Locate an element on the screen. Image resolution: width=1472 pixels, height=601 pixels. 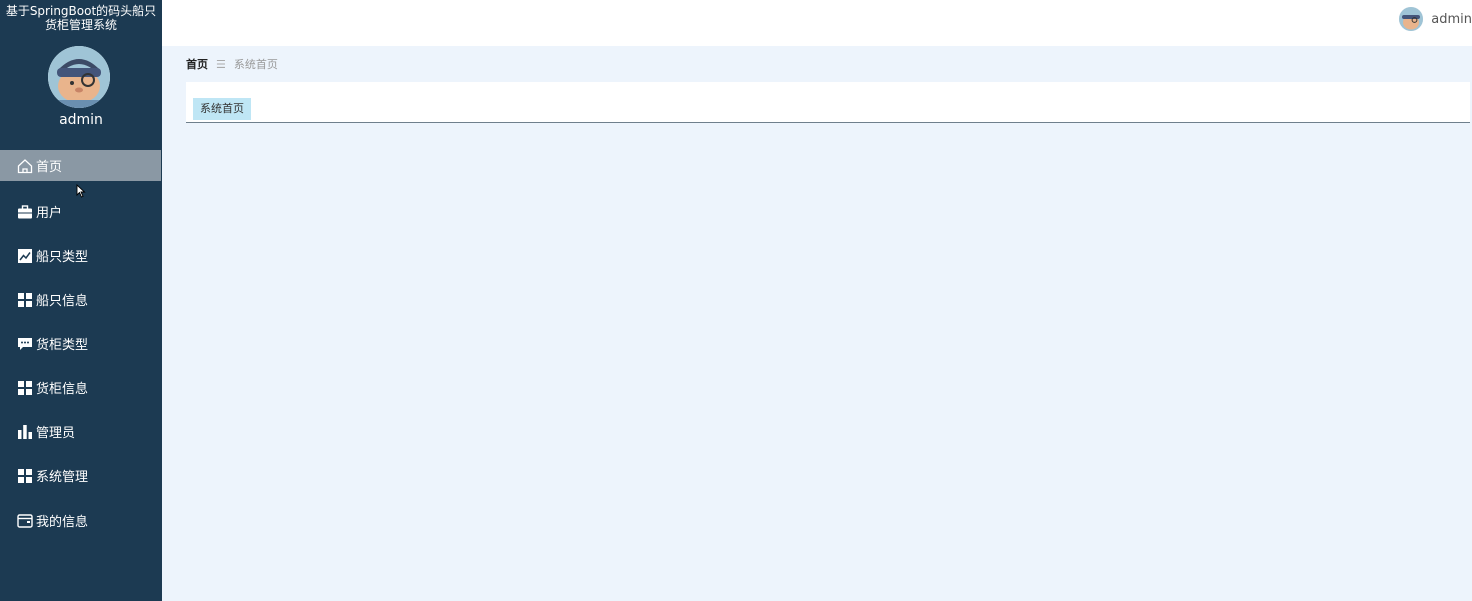
sidebar-item-label: 用户 is located at coordinates (49, 213).